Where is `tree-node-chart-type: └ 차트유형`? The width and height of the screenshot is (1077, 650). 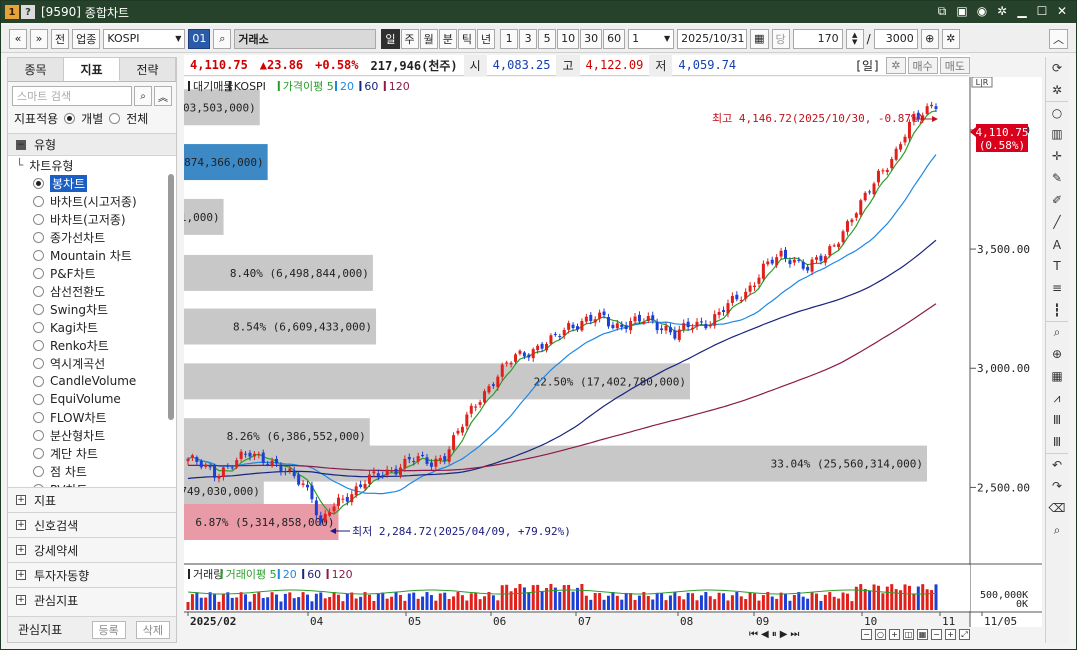
tree-node-chart-type: └ 차트유형 is located at coordinates (92, 165).